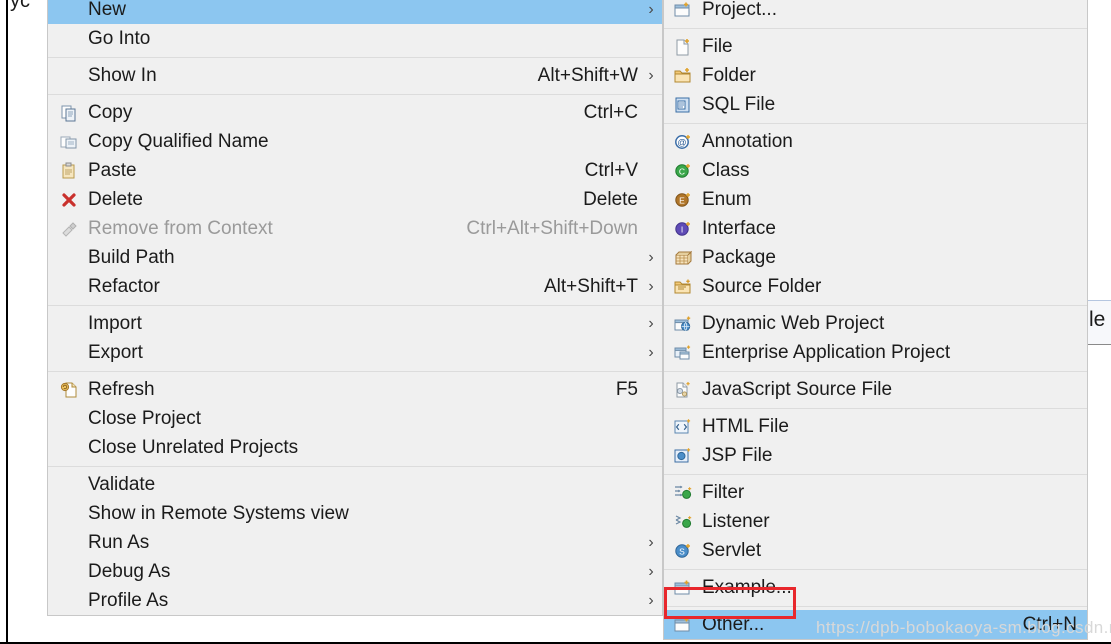 The width and height of the screenshot is (1111, 644). What do you see at coordinates (683, 588) in the screenshot?
I see `example-icon` at bounding box center [683, 588].